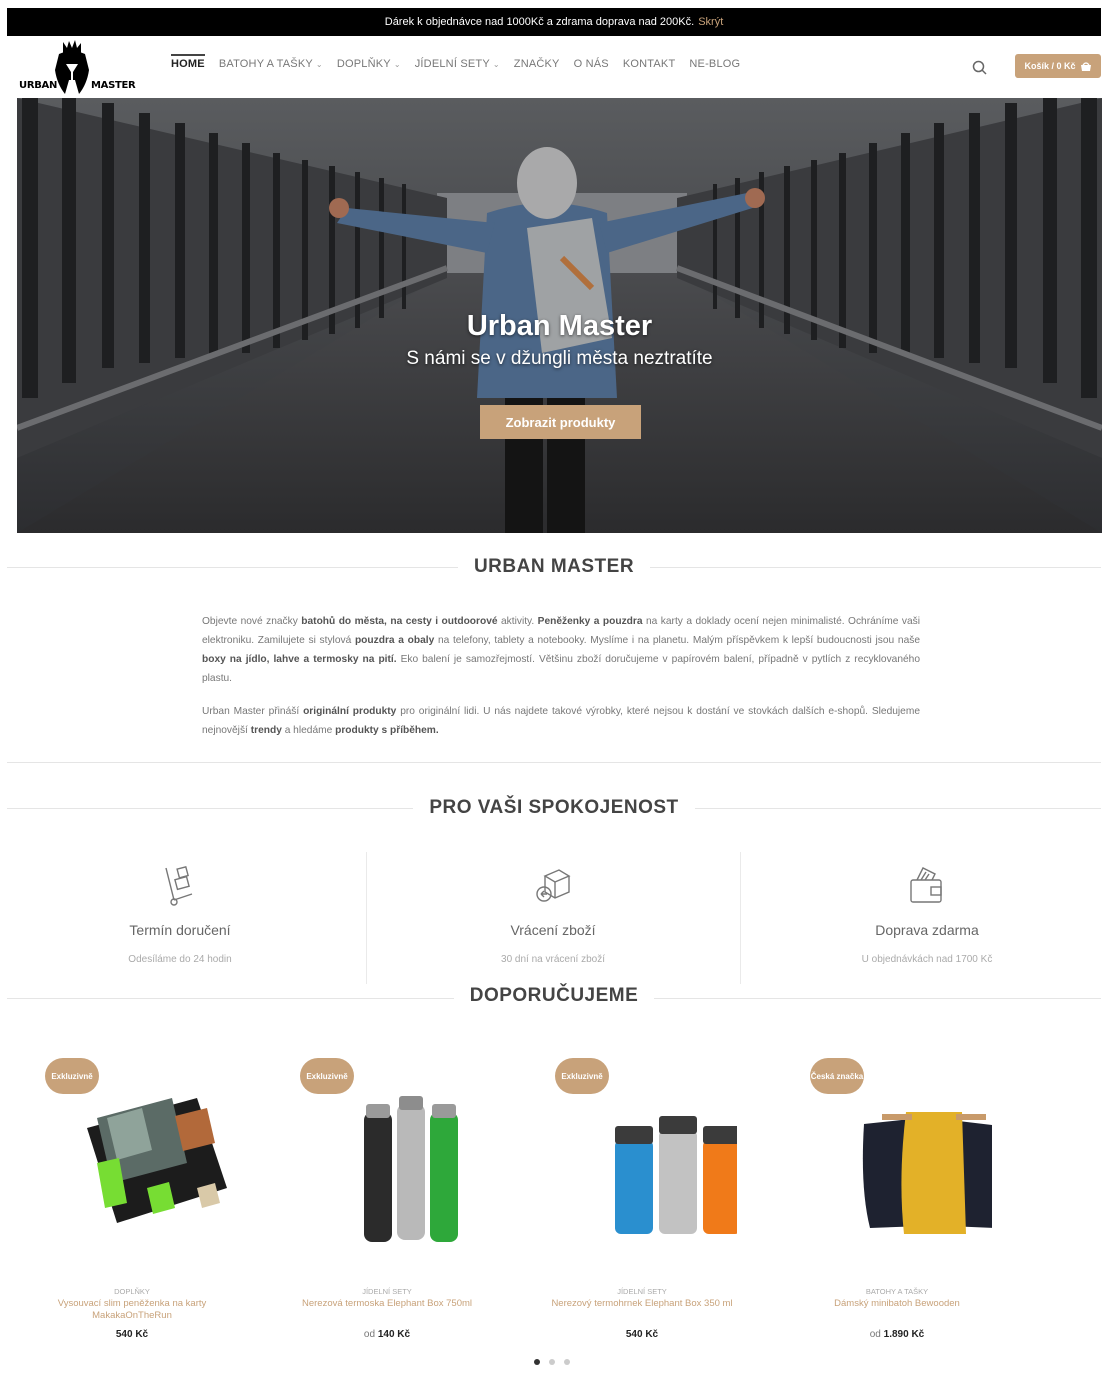 The height and width of the screenshot is (1397, 1102). I want to click on text-run-bold: trendy, so click(266, 730).